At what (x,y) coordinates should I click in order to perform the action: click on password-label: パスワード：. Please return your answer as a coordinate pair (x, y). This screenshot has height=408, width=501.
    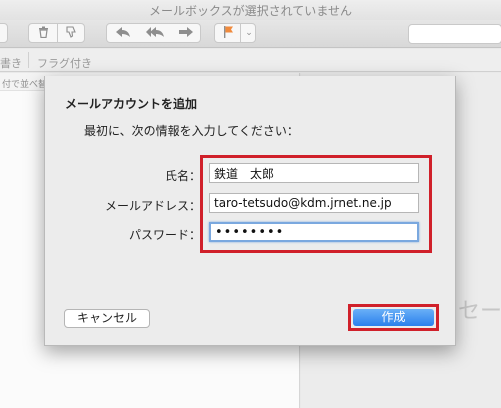
    Looking at the image, I should click on (164, 235).